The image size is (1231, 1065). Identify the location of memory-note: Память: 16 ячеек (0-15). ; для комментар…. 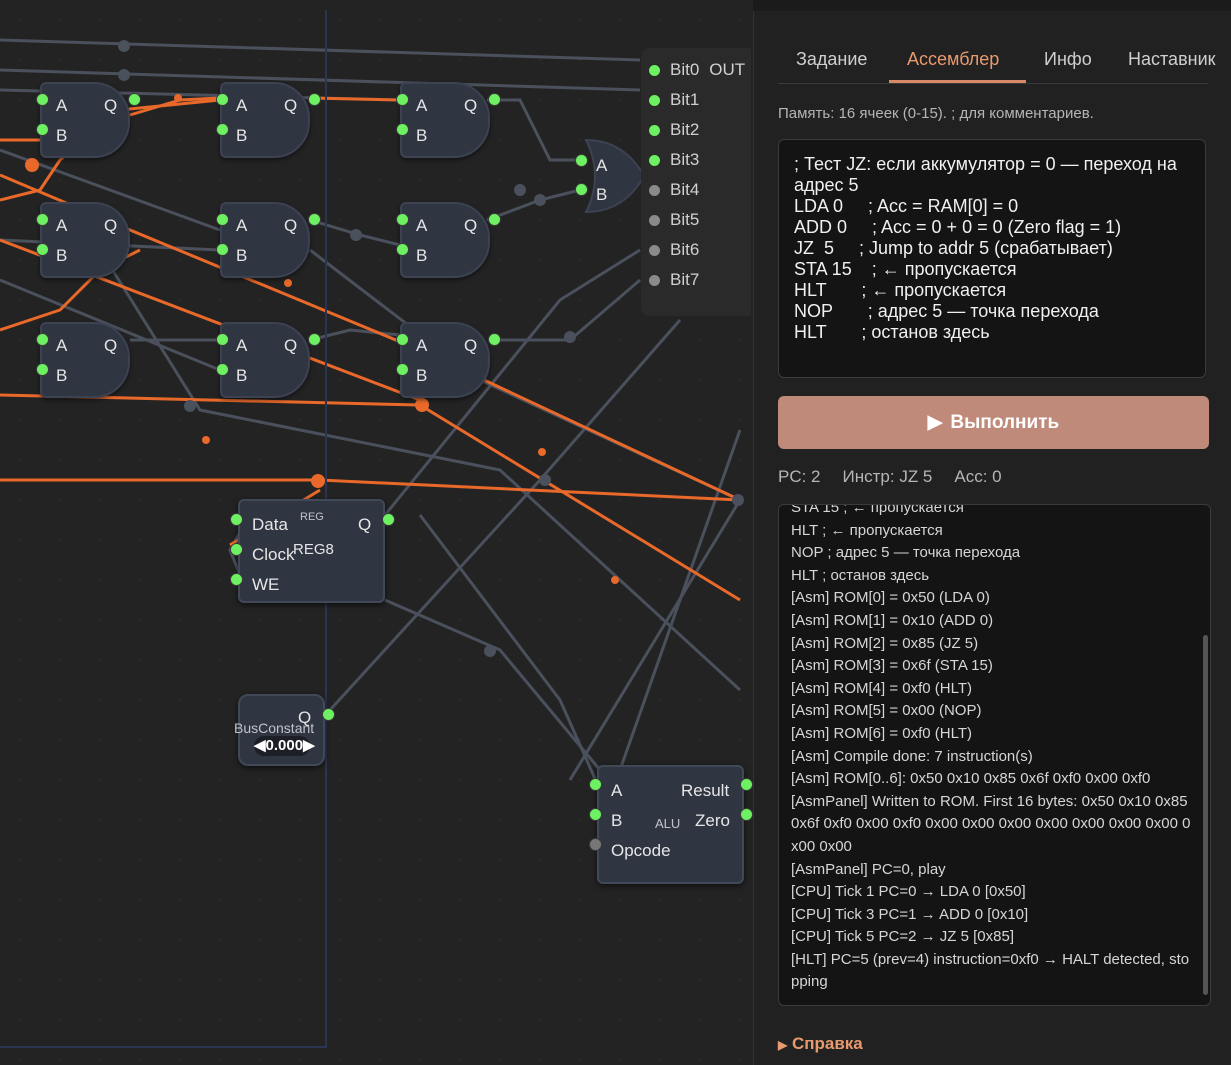
(936, 113).